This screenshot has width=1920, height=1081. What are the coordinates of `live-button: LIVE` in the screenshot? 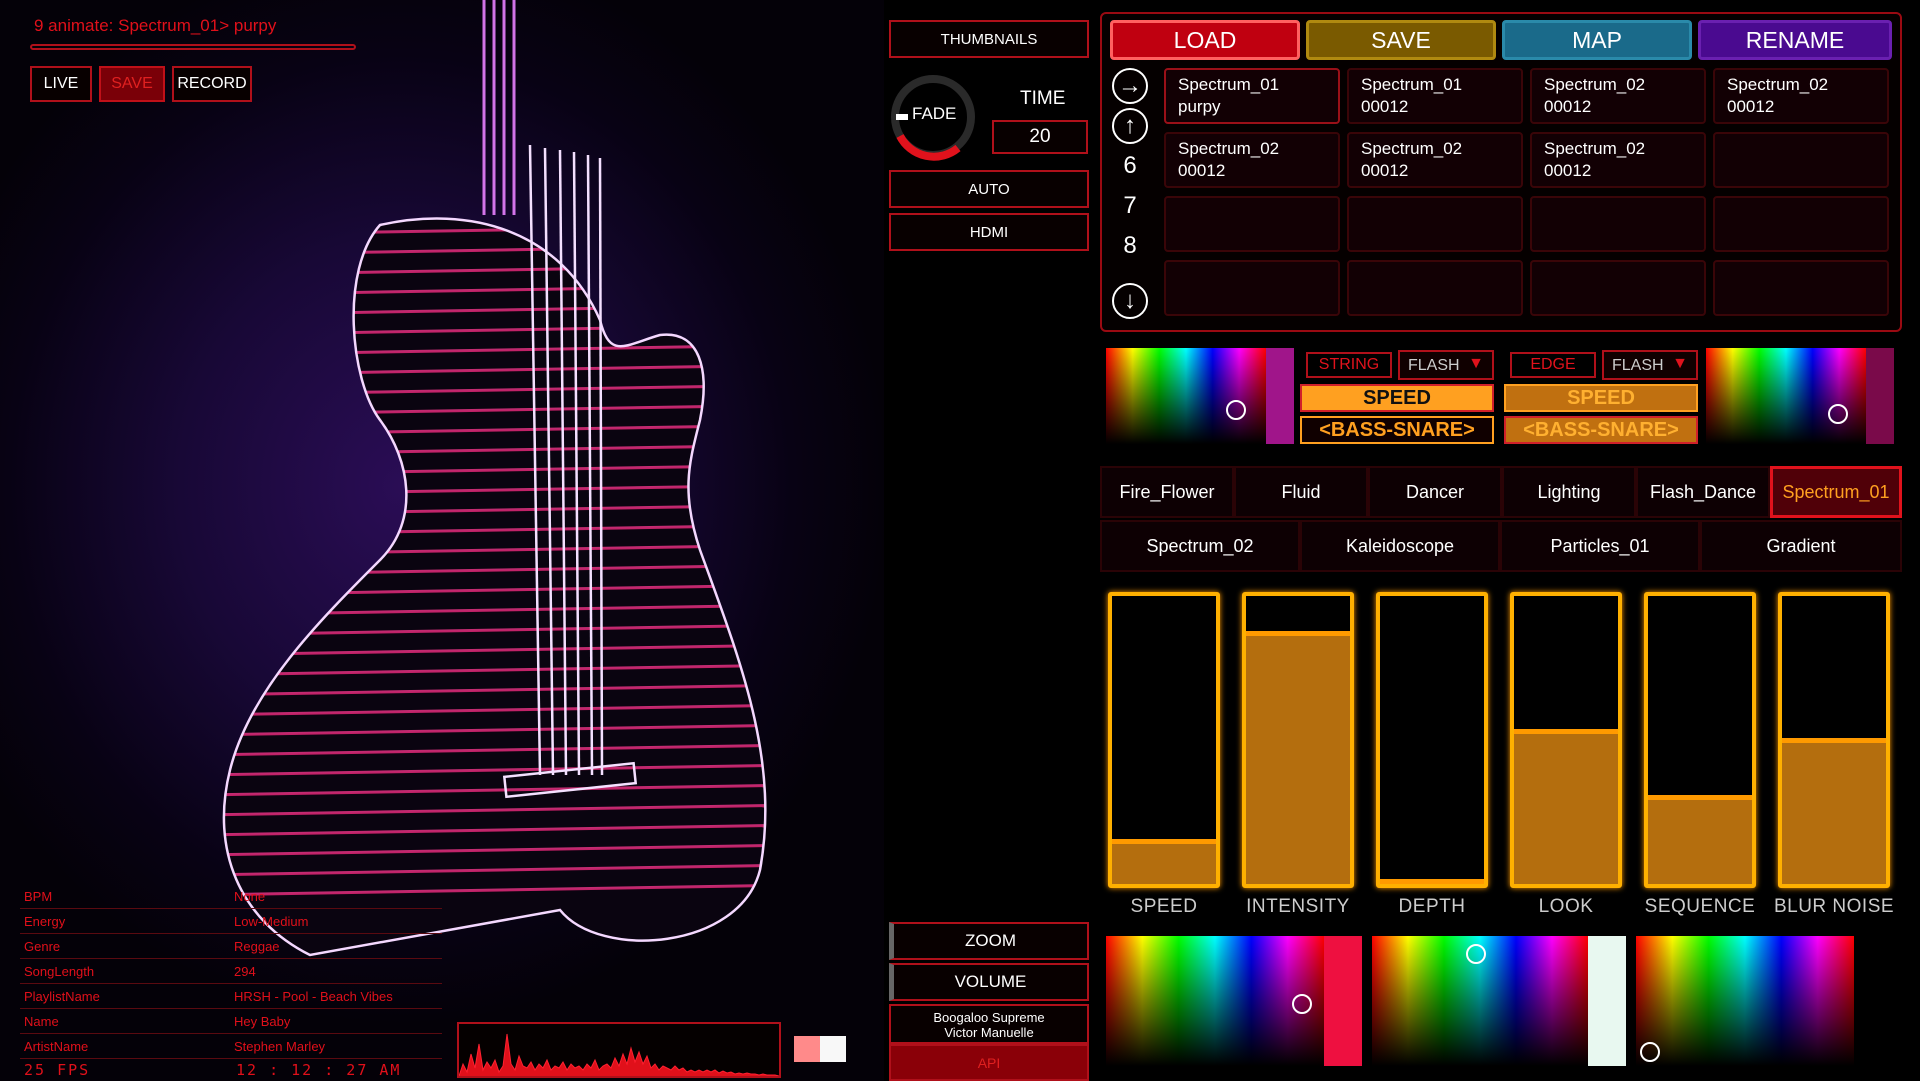 It's located at (61, 84).